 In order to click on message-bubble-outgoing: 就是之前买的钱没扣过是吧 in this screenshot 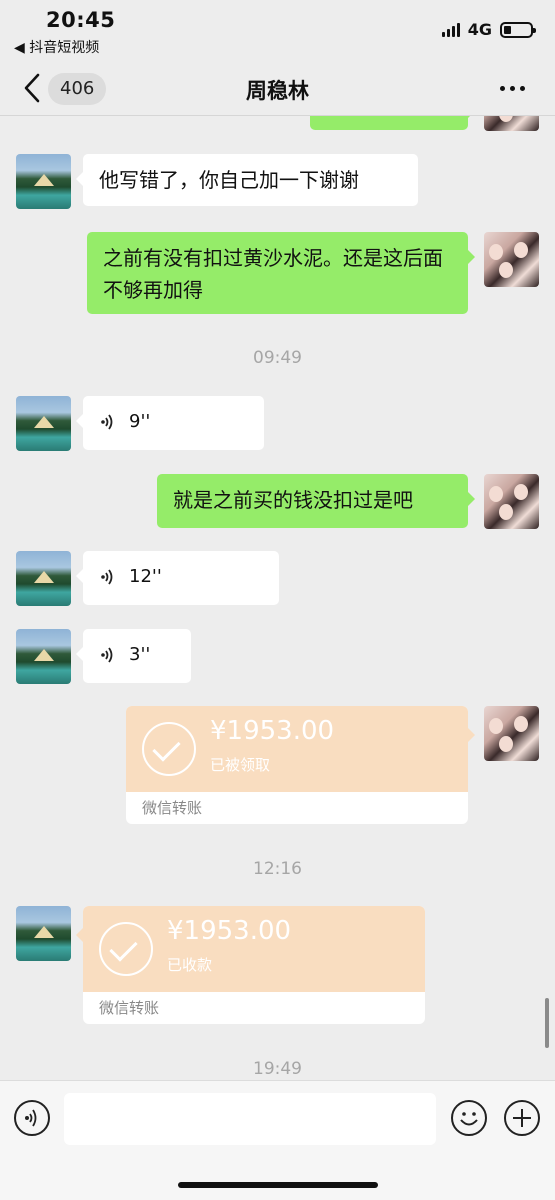, I will do `click(316, 501)`.